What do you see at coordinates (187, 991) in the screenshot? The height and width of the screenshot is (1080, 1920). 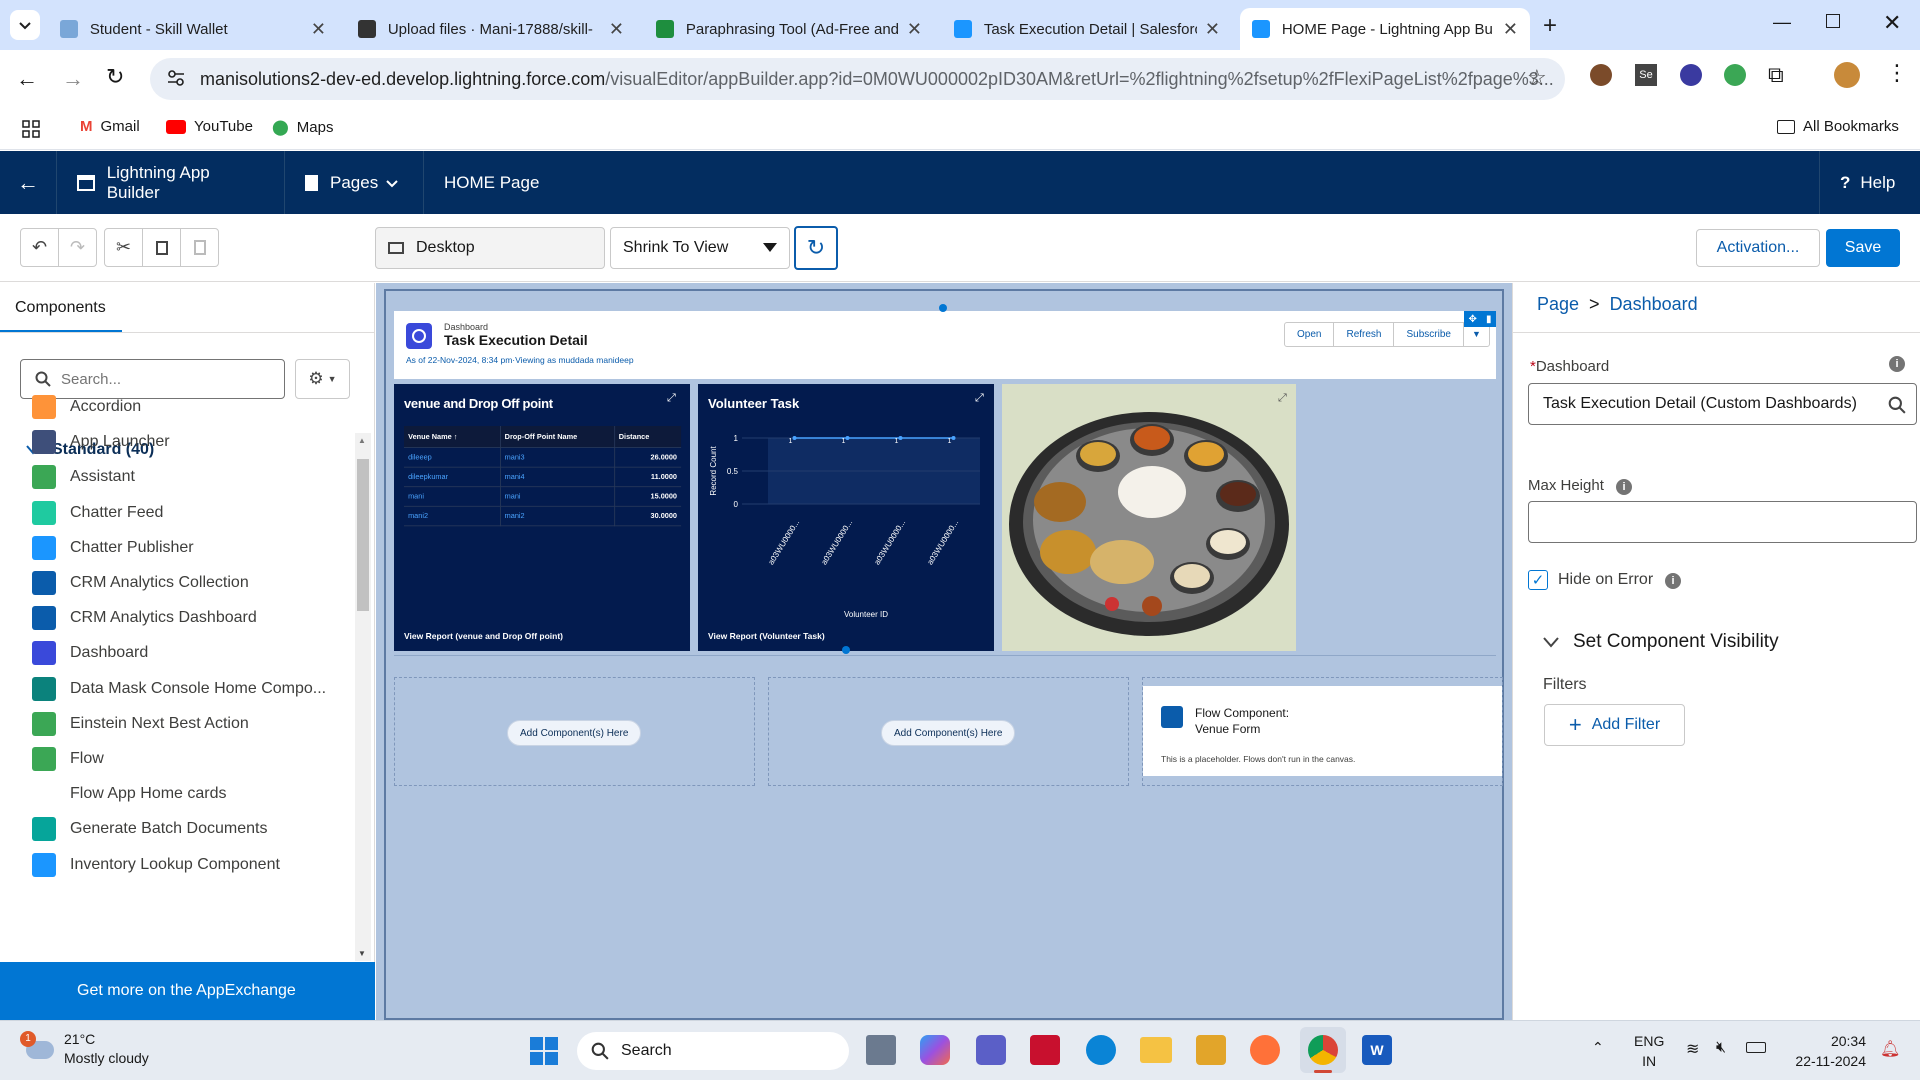 I see `appexchange-link: Get more on the AppExchange` at bounding box center [187, 991].